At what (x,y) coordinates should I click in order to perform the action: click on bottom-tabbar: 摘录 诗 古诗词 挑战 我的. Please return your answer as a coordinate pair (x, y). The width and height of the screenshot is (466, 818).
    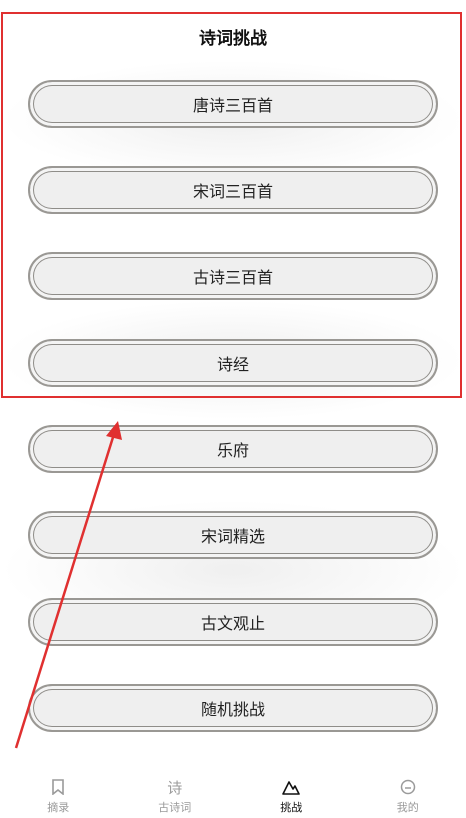
    Looking at the image, I should click on (233, 792).